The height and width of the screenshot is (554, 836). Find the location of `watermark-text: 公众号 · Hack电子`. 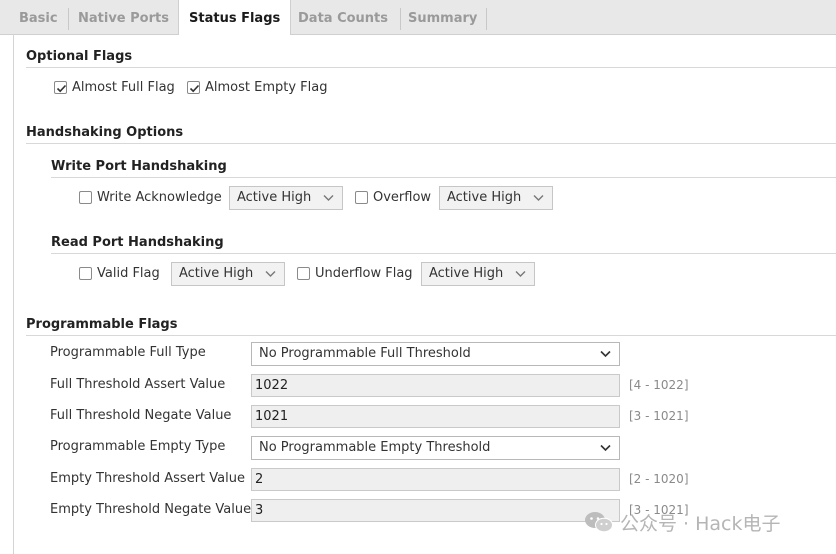

watermark-text: 公众号 · Hack电子 is located at coordinates (700, 524).